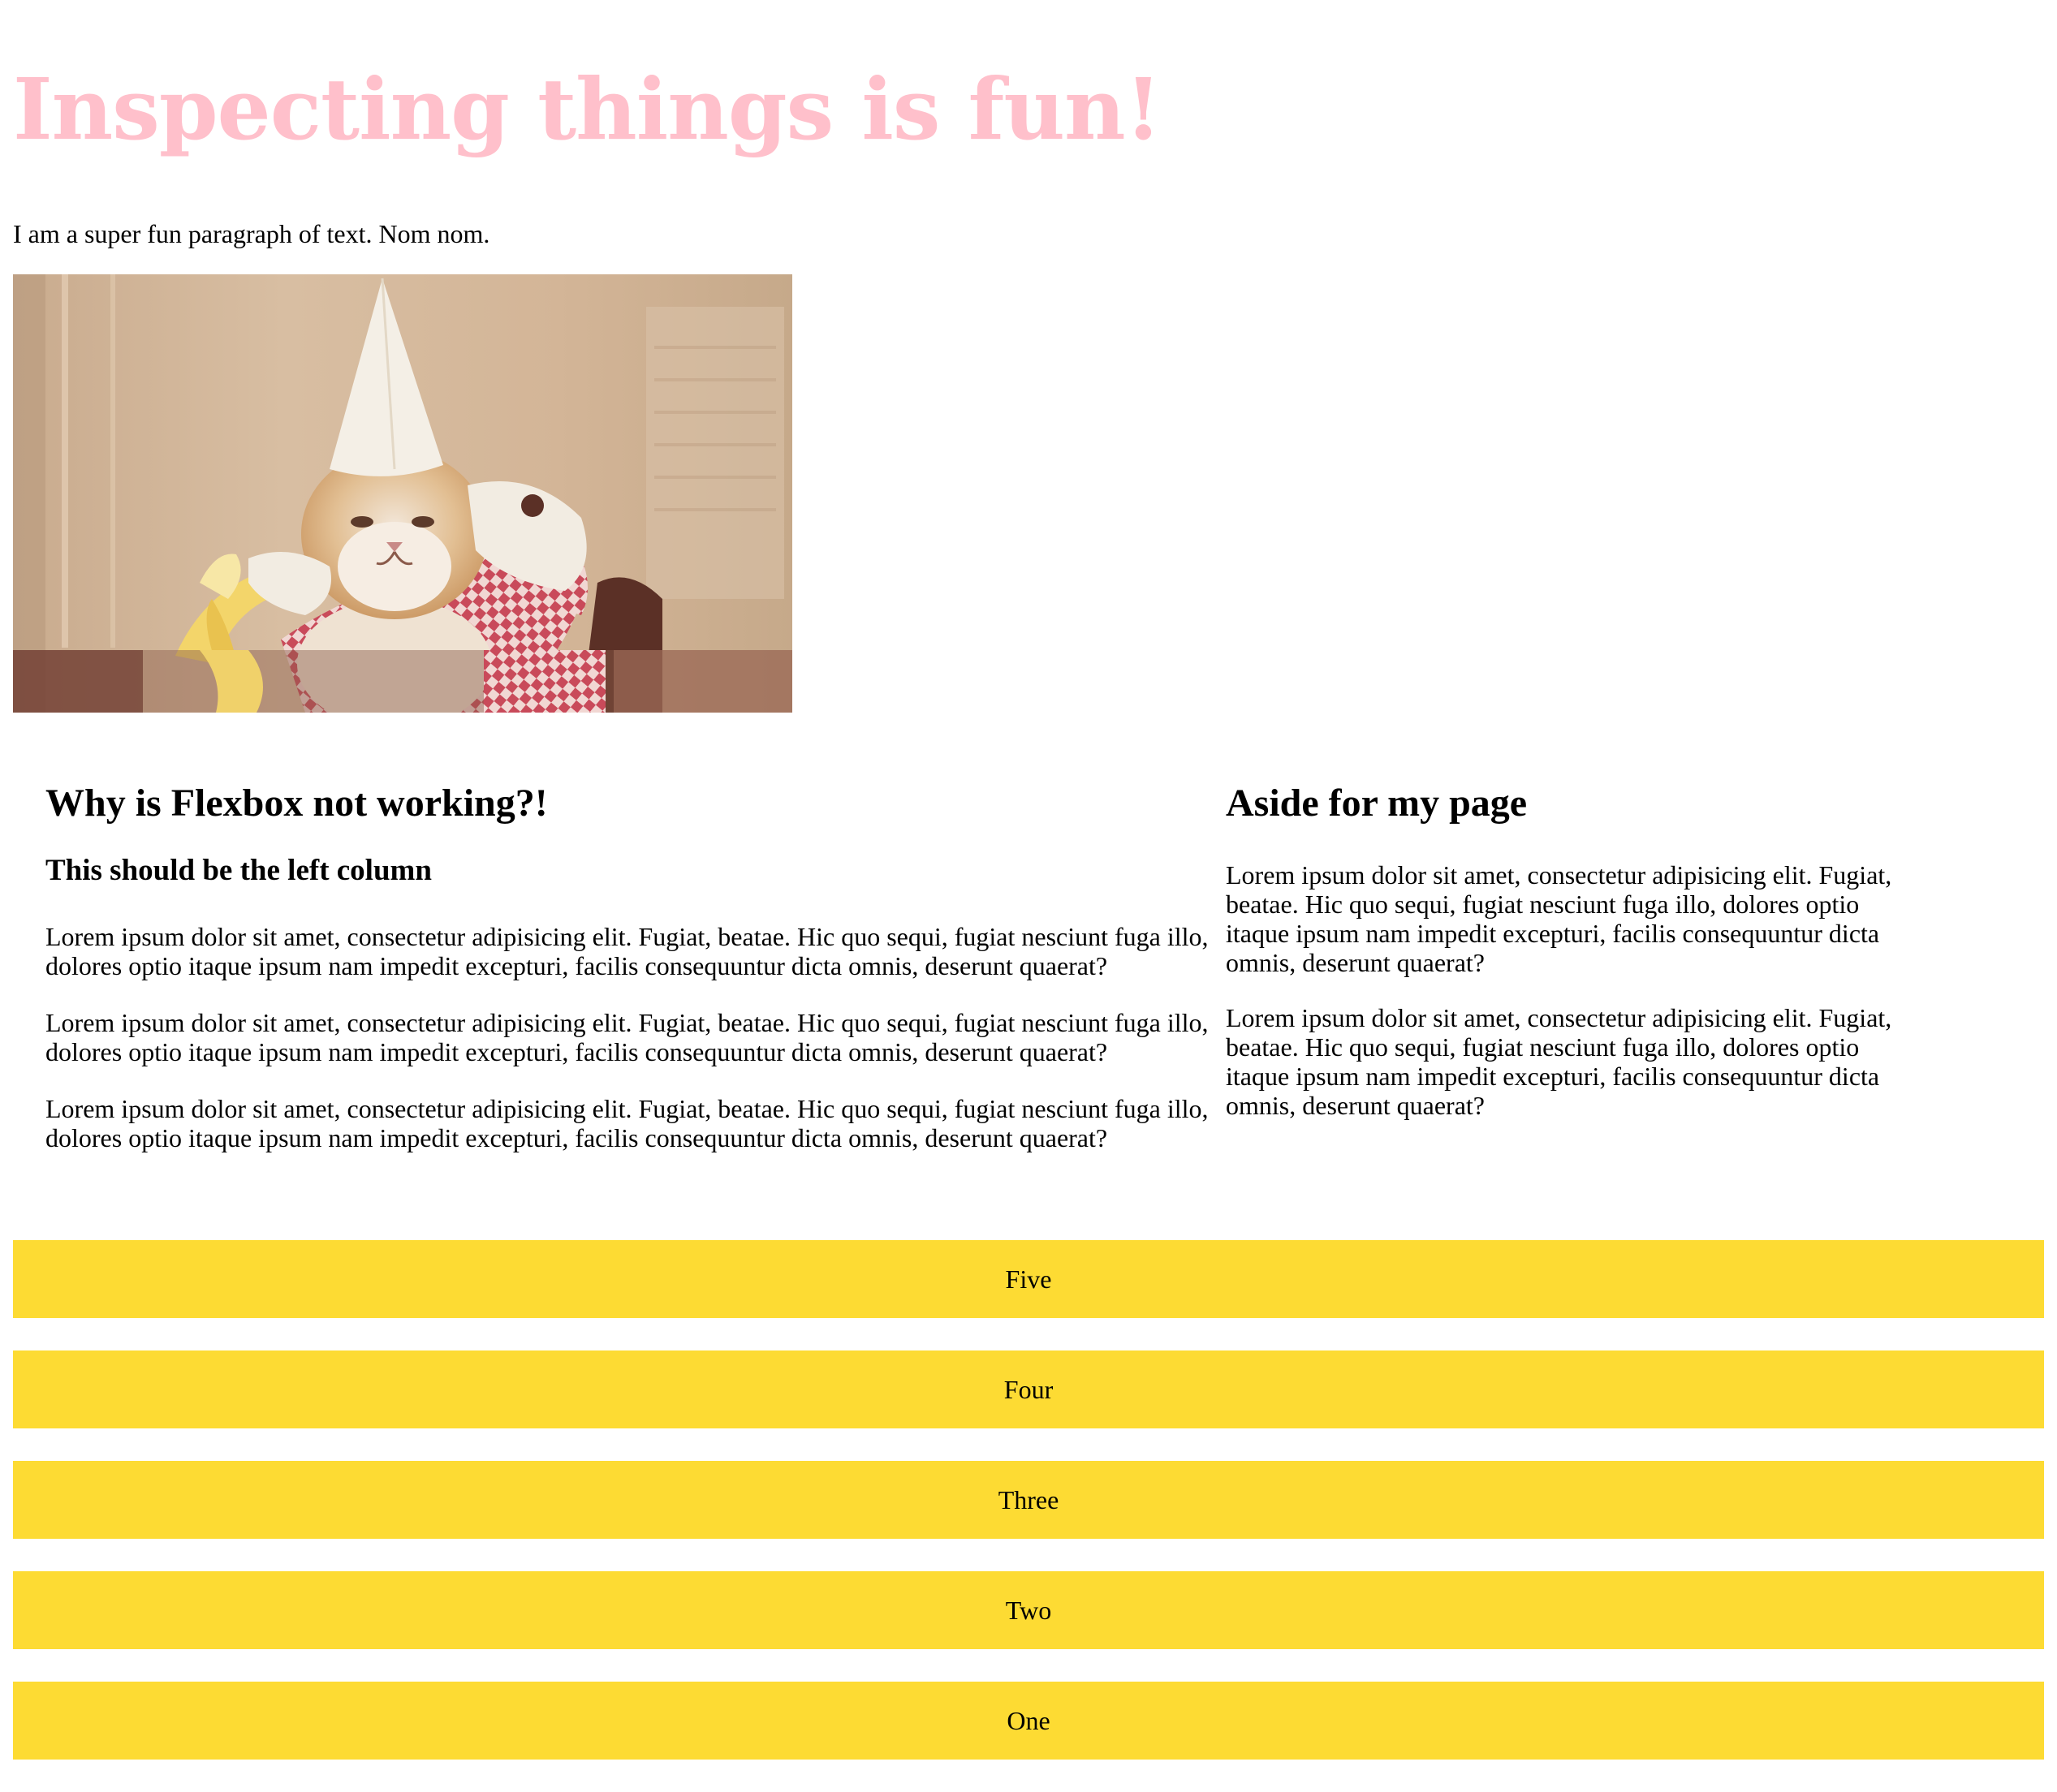  What do you see at coordinates (1028, 1279) in the screenshot?
I see `stack-item-five: Five` at bounding box center [1028, 1279].